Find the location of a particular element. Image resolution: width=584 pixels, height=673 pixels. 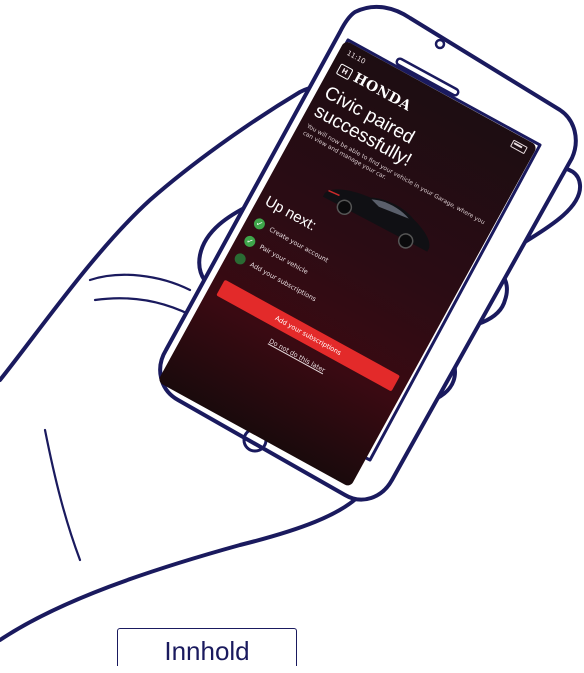

wrist-line is located at coordinates (181, 567).